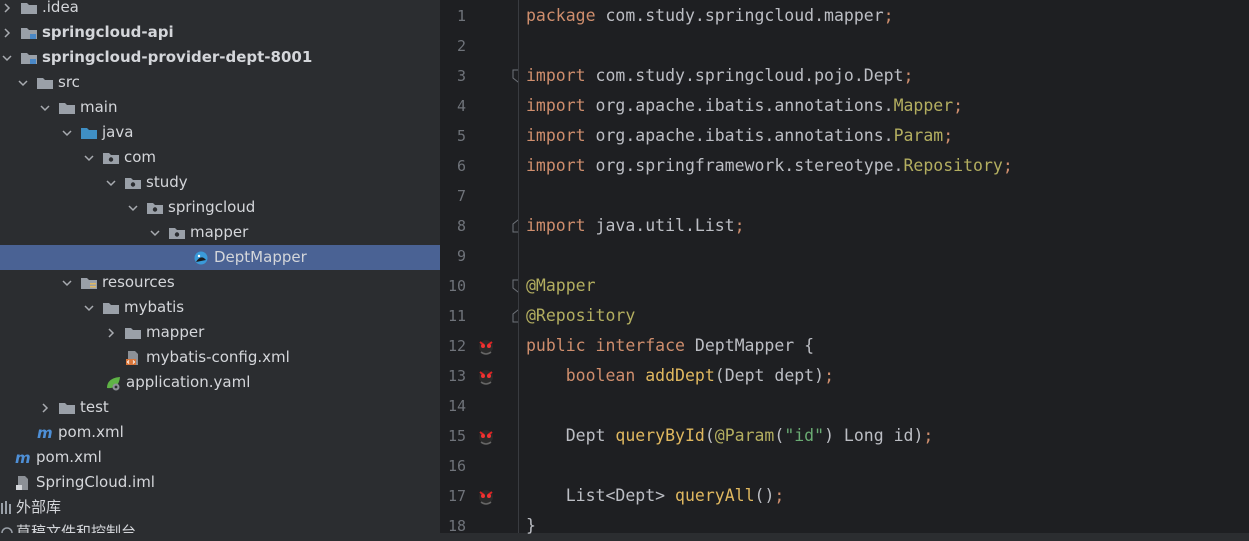  I want to click on tree-item-idea: .idea, so click(220, 10).